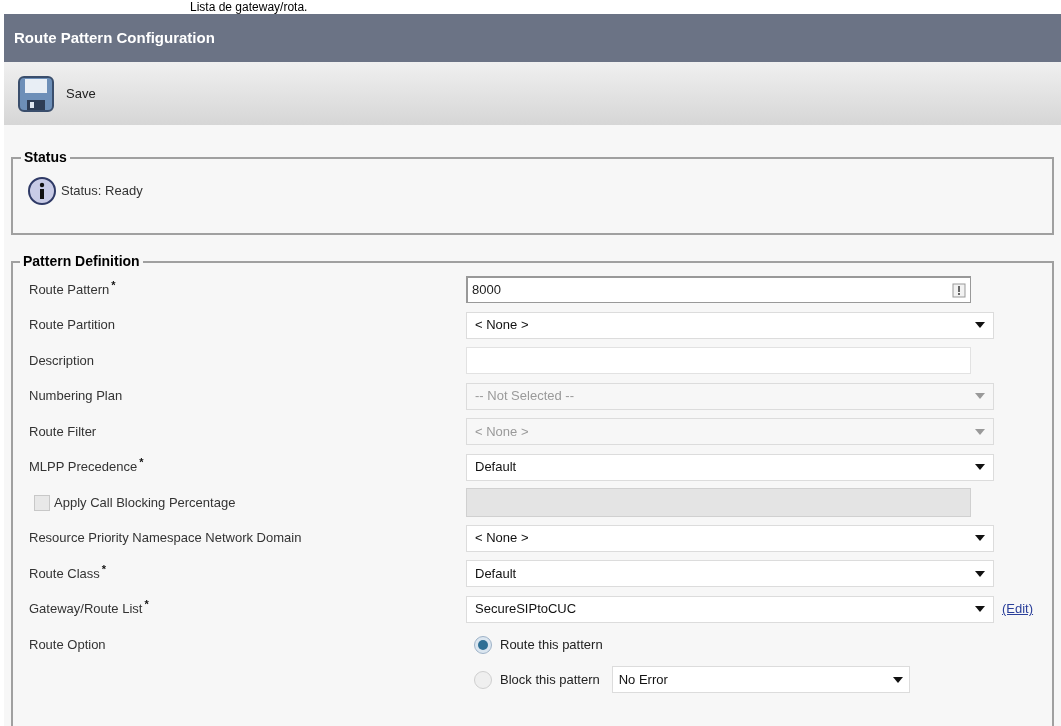 This screenshot has height=726, width=1061. What do you see at coordinates (145, 502) in the screenshot?
I see `checkbox-label: Apply Call Blocking Percentage` at bounding box center [145, 502].